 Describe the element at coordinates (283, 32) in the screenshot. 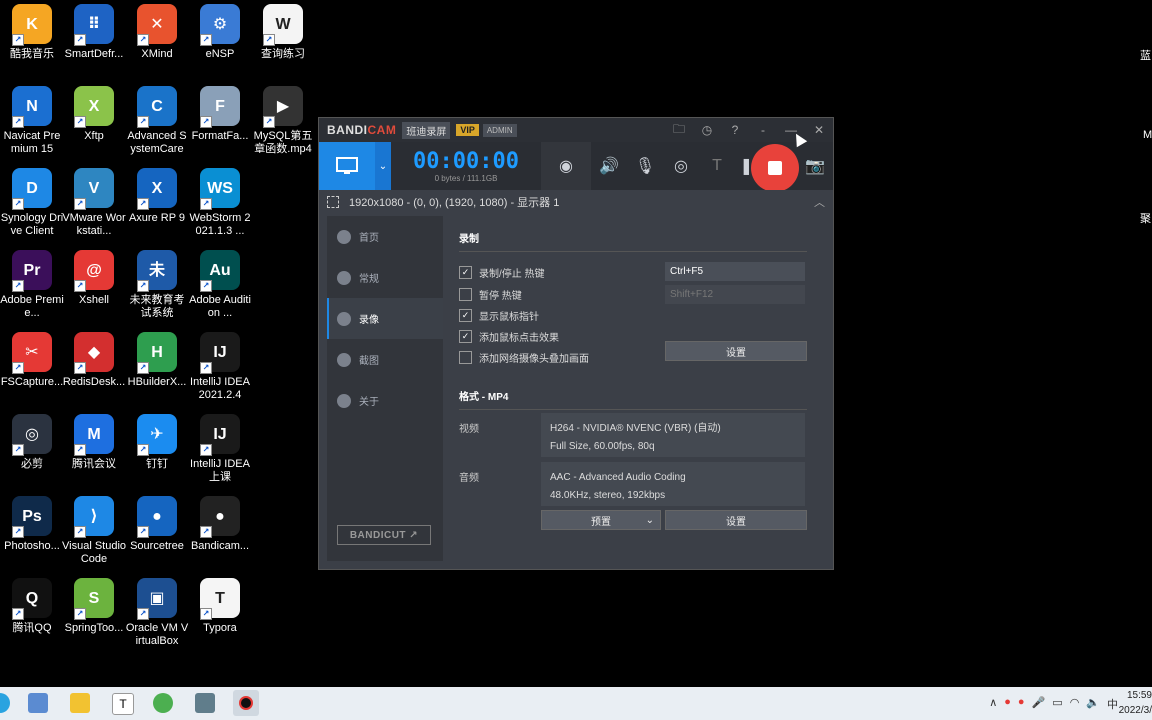

I see `desktop-icon: W ↗ 查询练习` at that location.